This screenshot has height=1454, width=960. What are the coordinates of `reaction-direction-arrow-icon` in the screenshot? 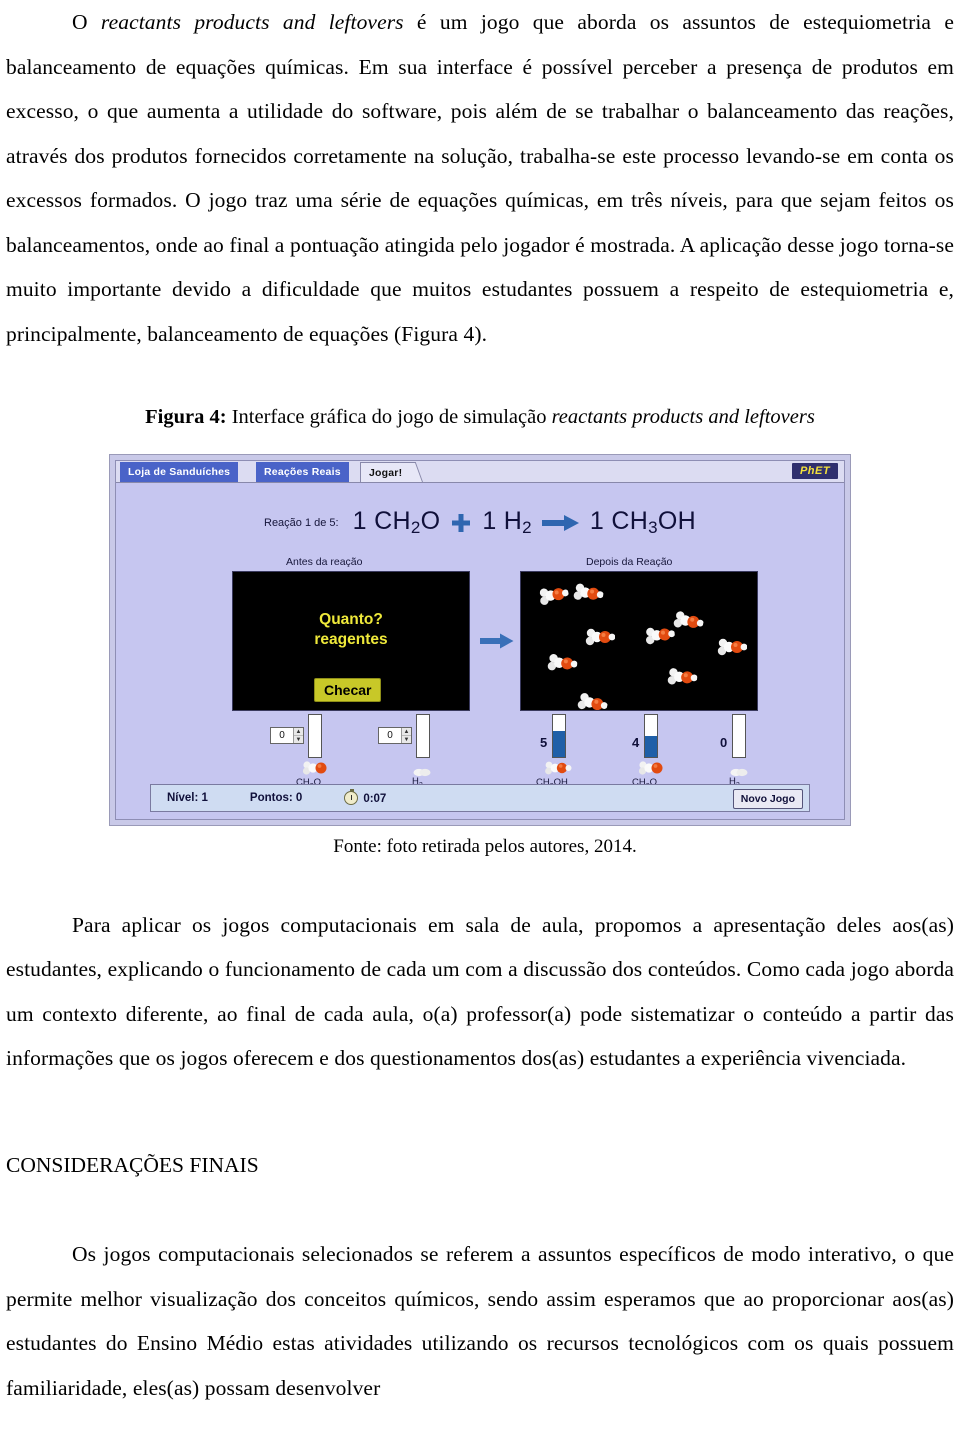 It's located at (497, 643).